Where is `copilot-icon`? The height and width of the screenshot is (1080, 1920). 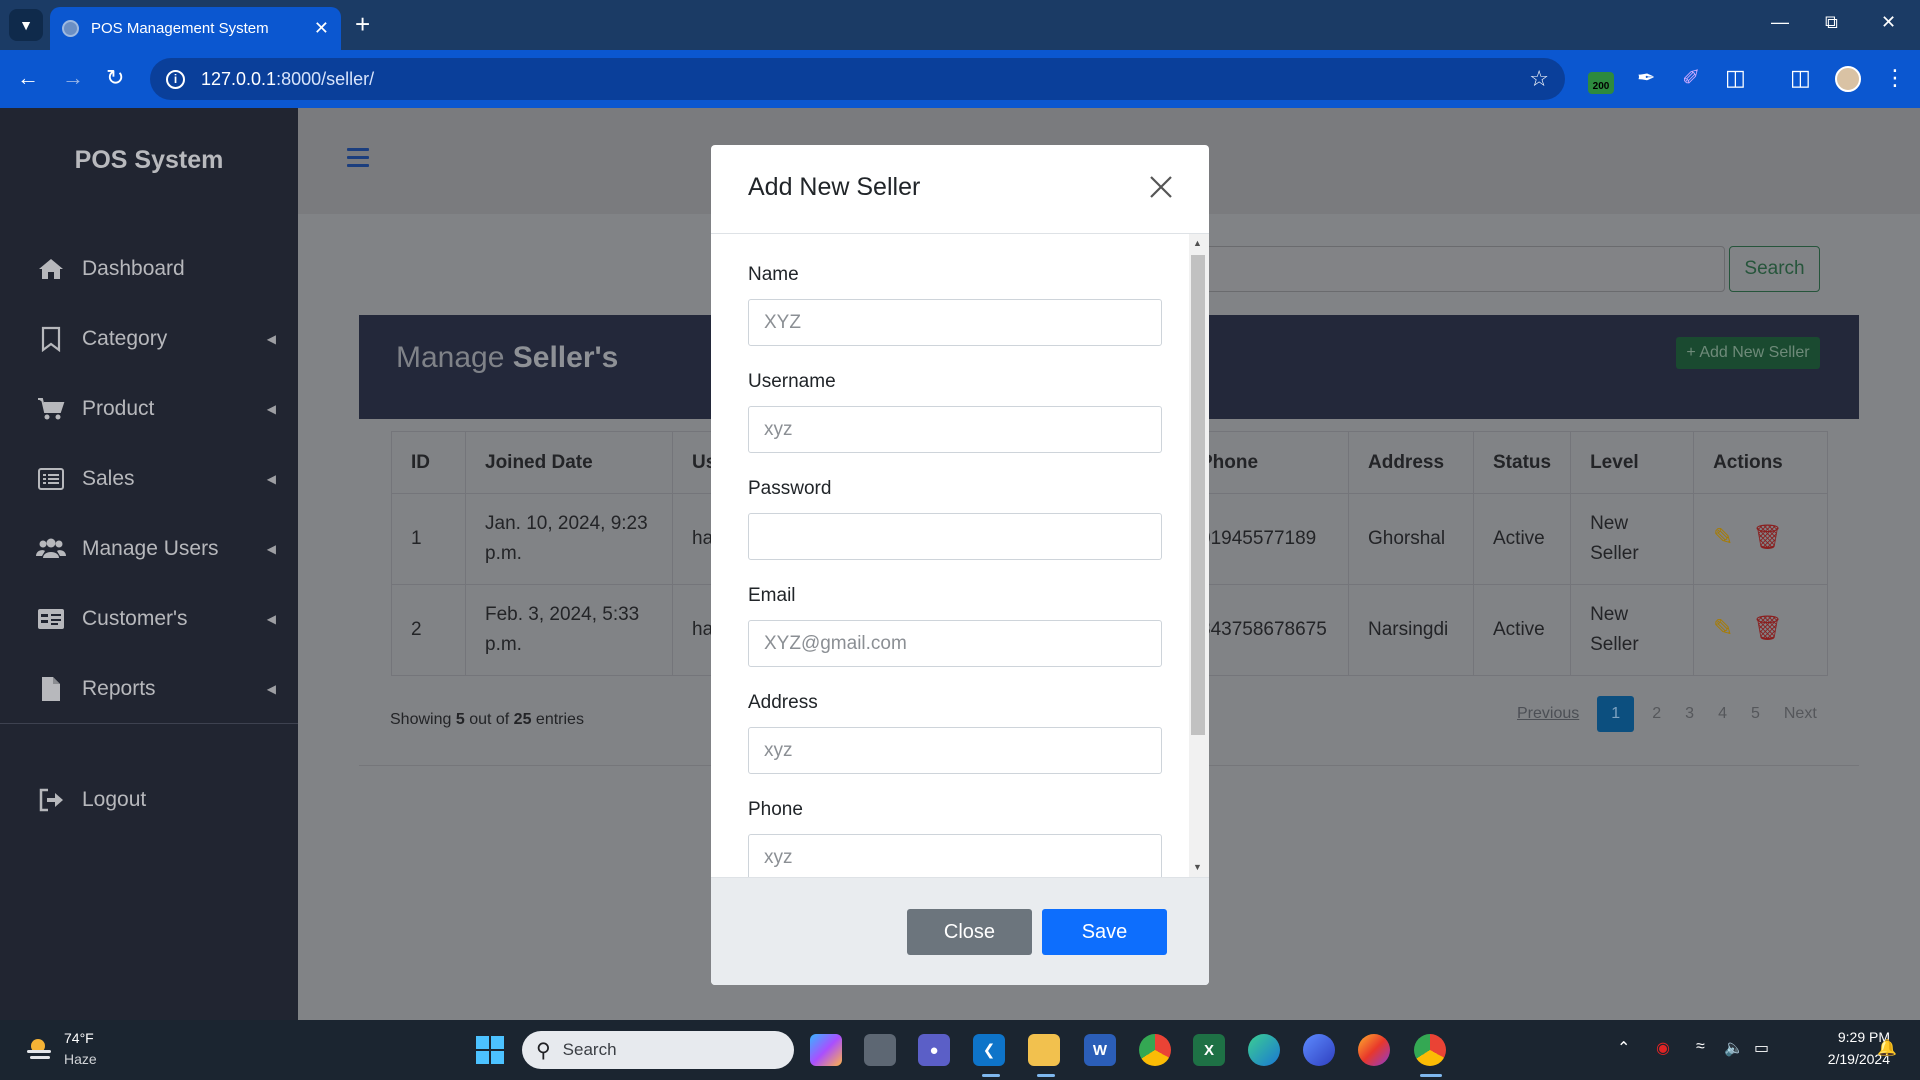 copilot-icon is located at coordinates (826, 1050).